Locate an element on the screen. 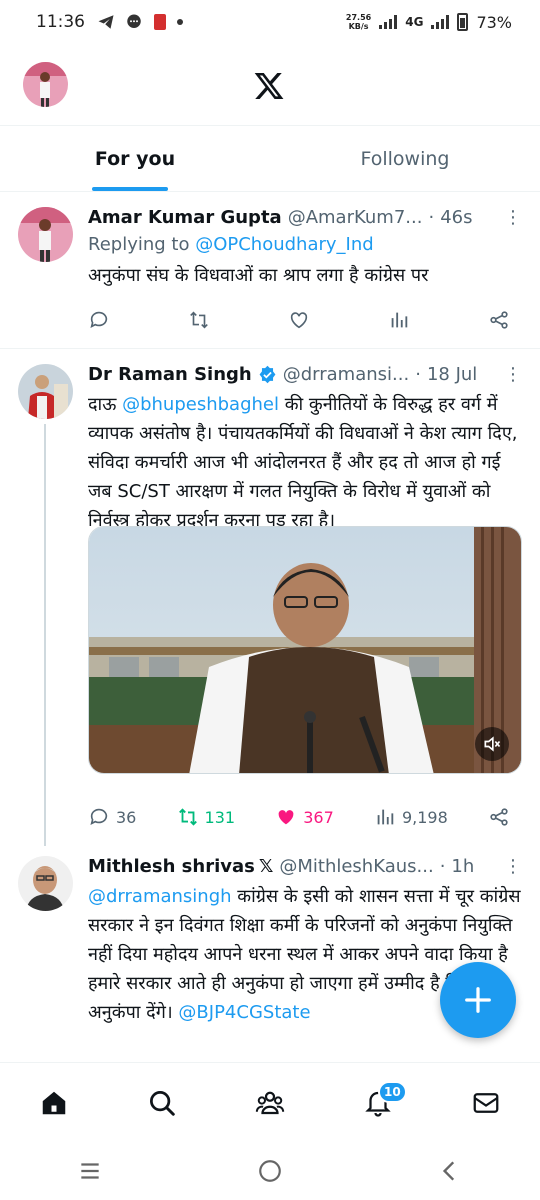 This screenshot has width=540, height=1200. communities-icon is located at coordinates (270, 1102).